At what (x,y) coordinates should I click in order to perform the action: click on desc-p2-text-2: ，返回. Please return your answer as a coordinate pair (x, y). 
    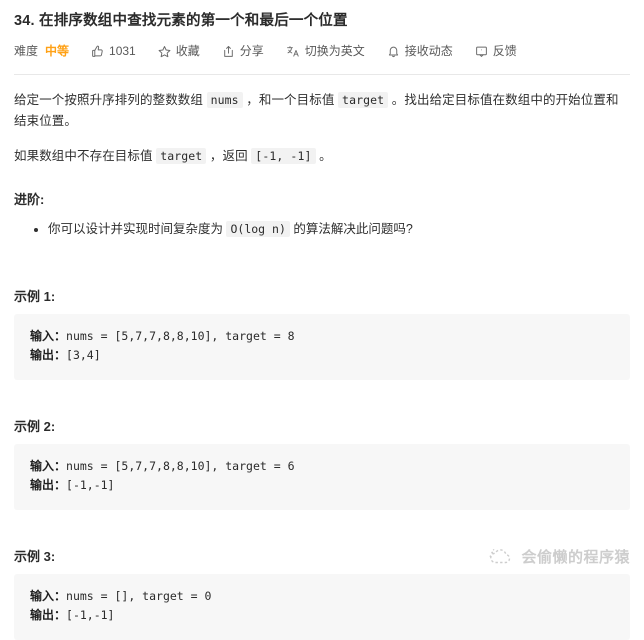
    Looking at the image, I should click on (229, 156).